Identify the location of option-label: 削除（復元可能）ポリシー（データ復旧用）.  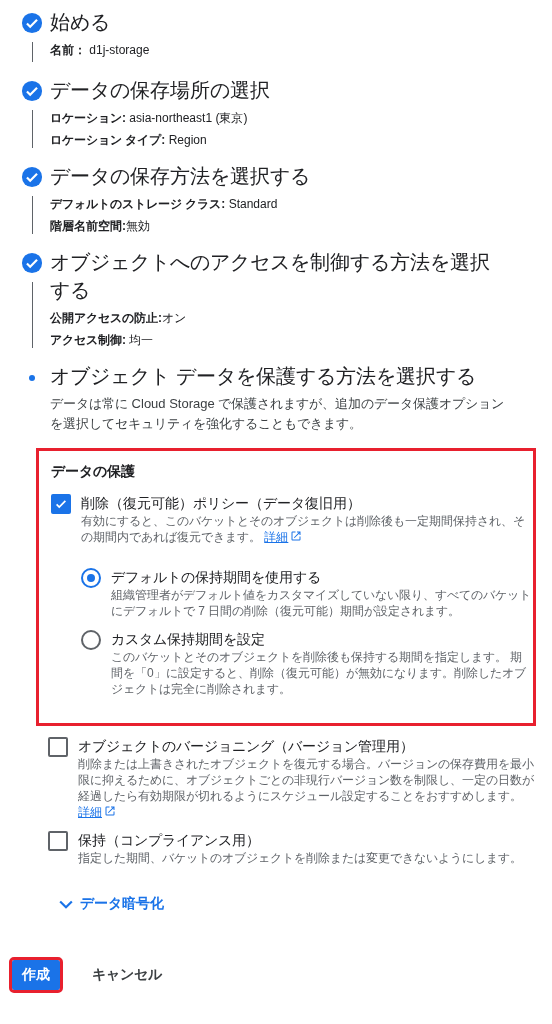
(221, 503).